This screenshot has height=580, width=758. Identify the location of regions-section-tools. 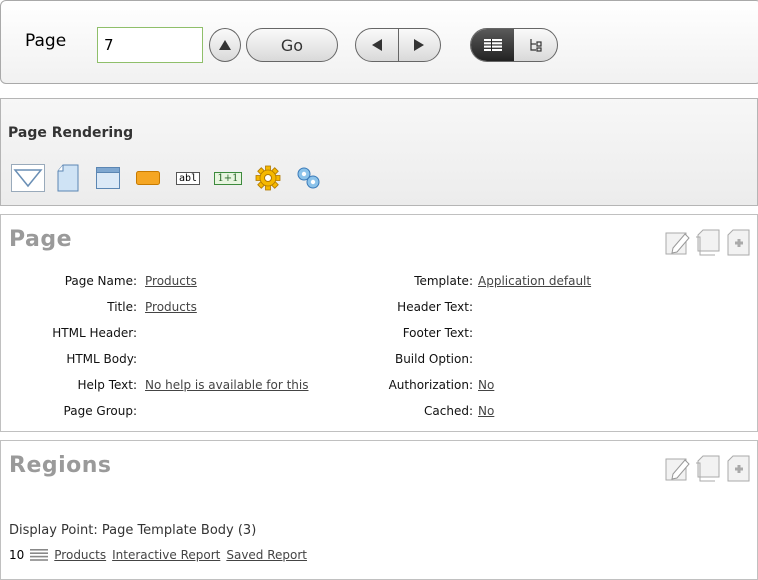
(708, 469).